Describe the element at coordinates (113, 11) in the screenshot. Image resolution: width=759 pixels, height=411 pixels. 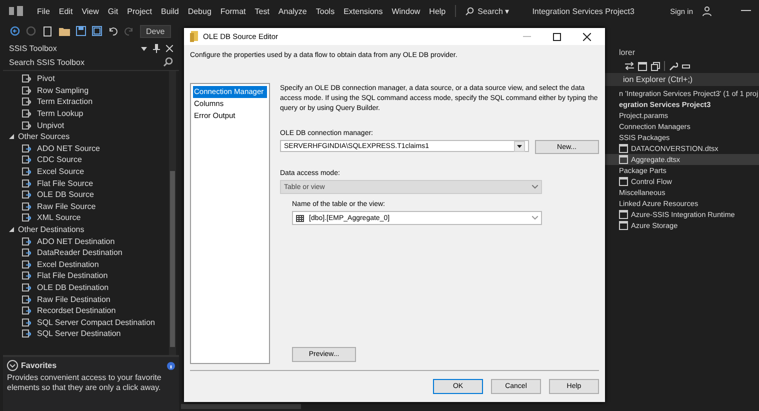
I see `menu-item: Git` at that location.